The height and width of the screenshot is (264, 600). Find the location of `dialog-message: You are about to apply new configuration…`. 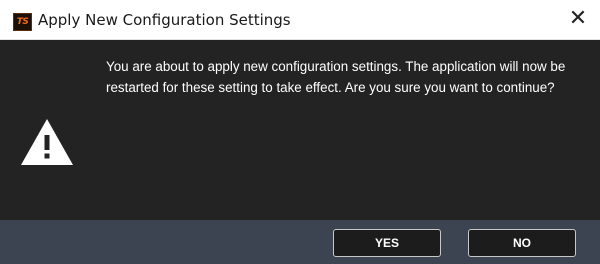

dialog-message: You are about to apply new configuration… is located at coordinates (336, 77).